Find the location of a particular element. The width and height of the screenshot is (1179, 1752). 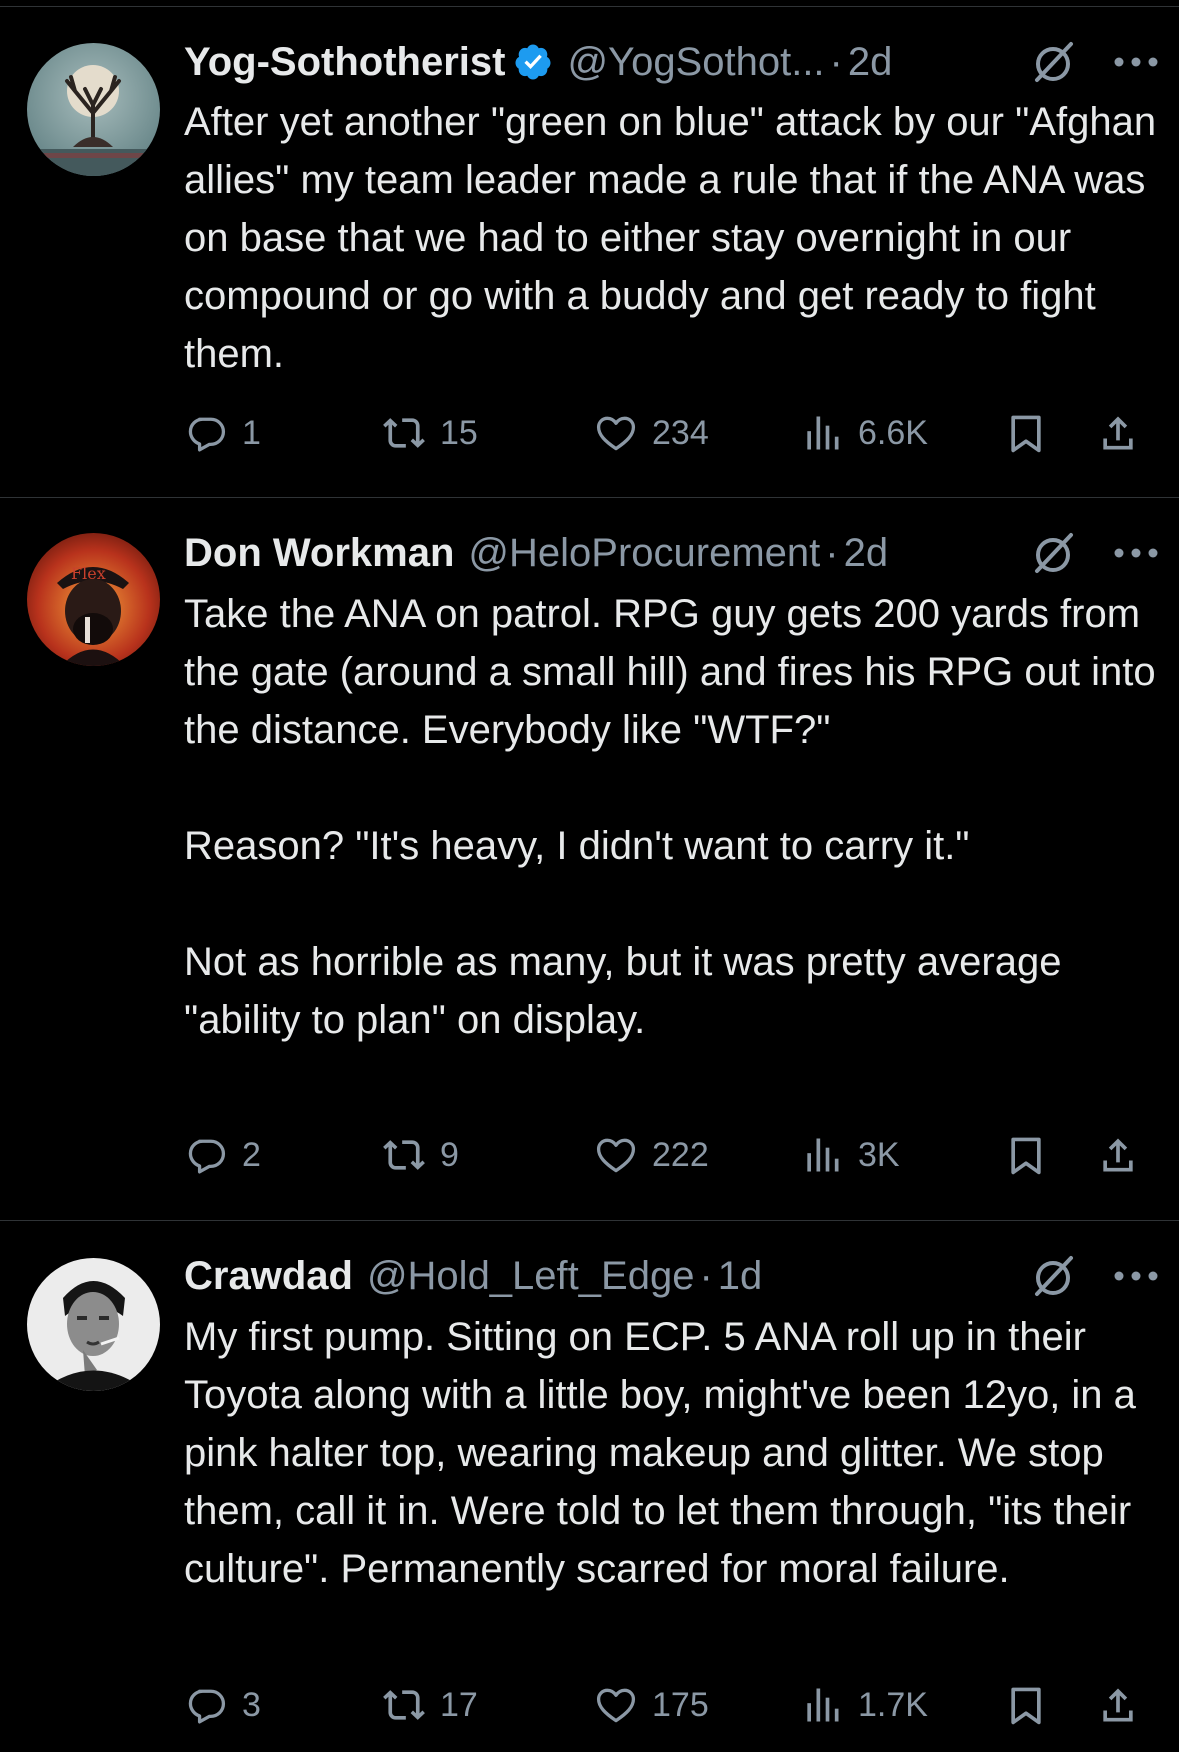

views-button: 3K is located at coordinates (850, 1155).